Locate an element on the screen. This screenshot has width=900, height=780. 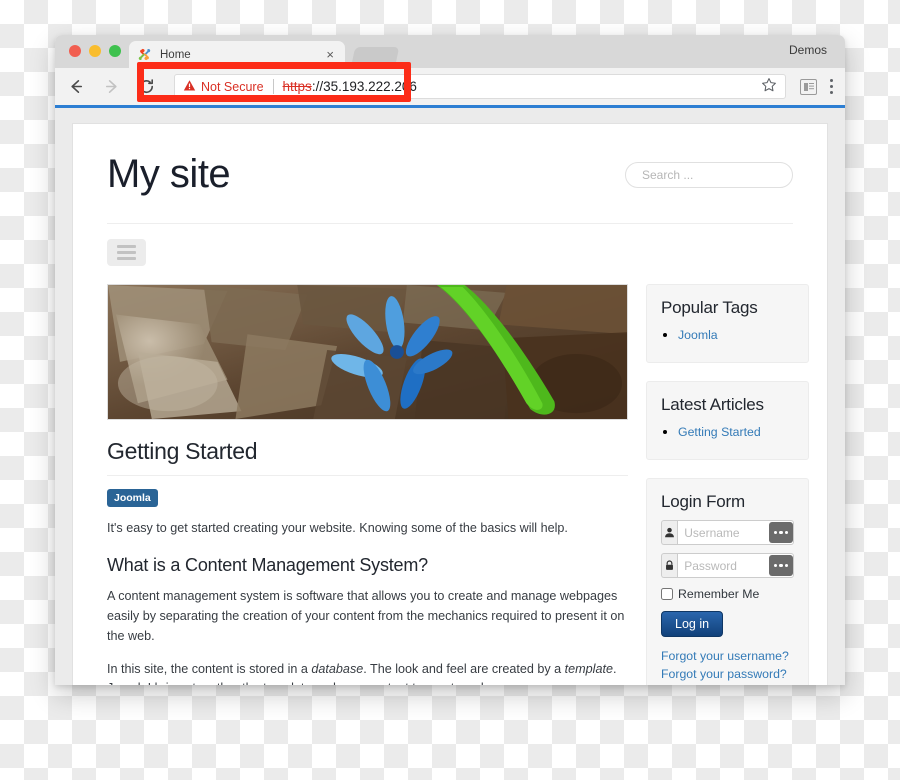
user-icon is located at coordinates (669, 532).